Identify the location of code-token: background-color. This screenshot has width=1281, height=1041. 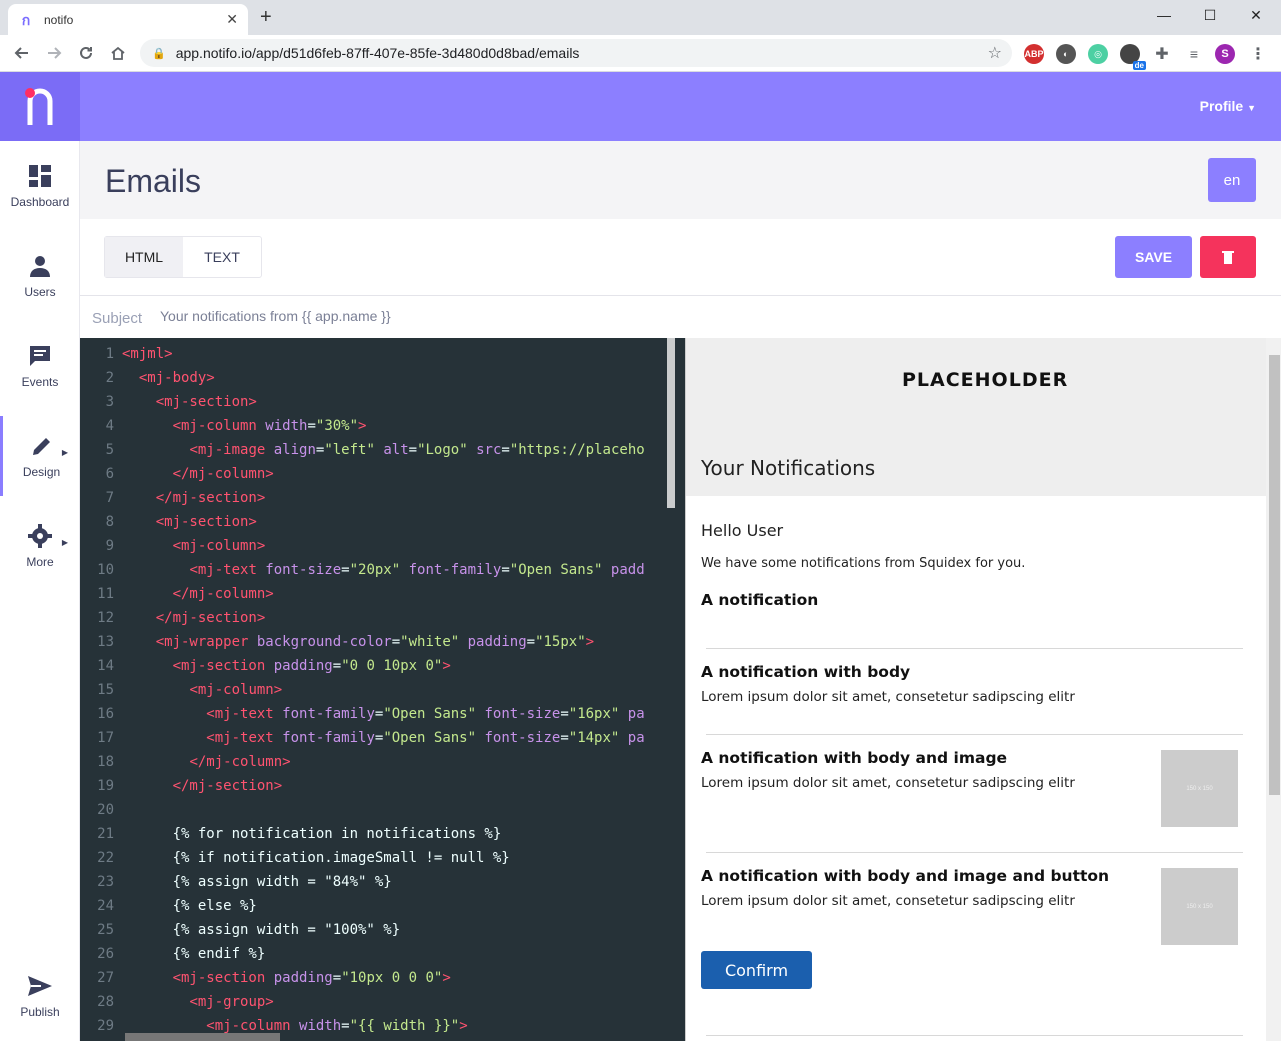
(324, 642).